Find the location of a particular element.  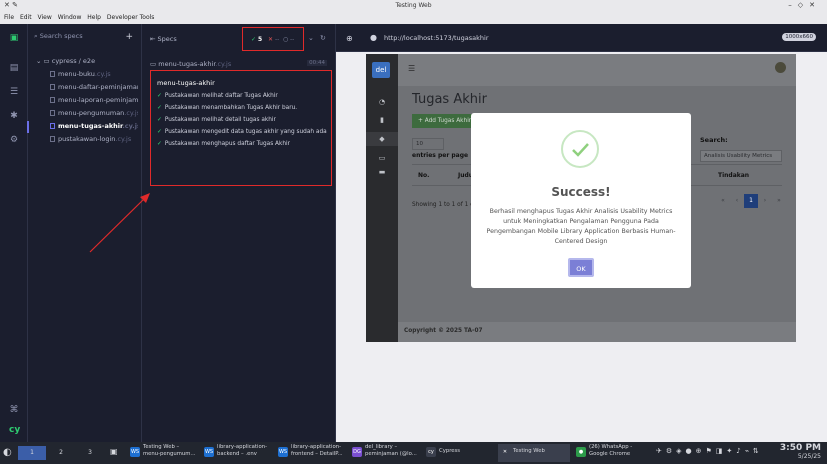

chrome-icon: ● is located at coordinates (581, 452).